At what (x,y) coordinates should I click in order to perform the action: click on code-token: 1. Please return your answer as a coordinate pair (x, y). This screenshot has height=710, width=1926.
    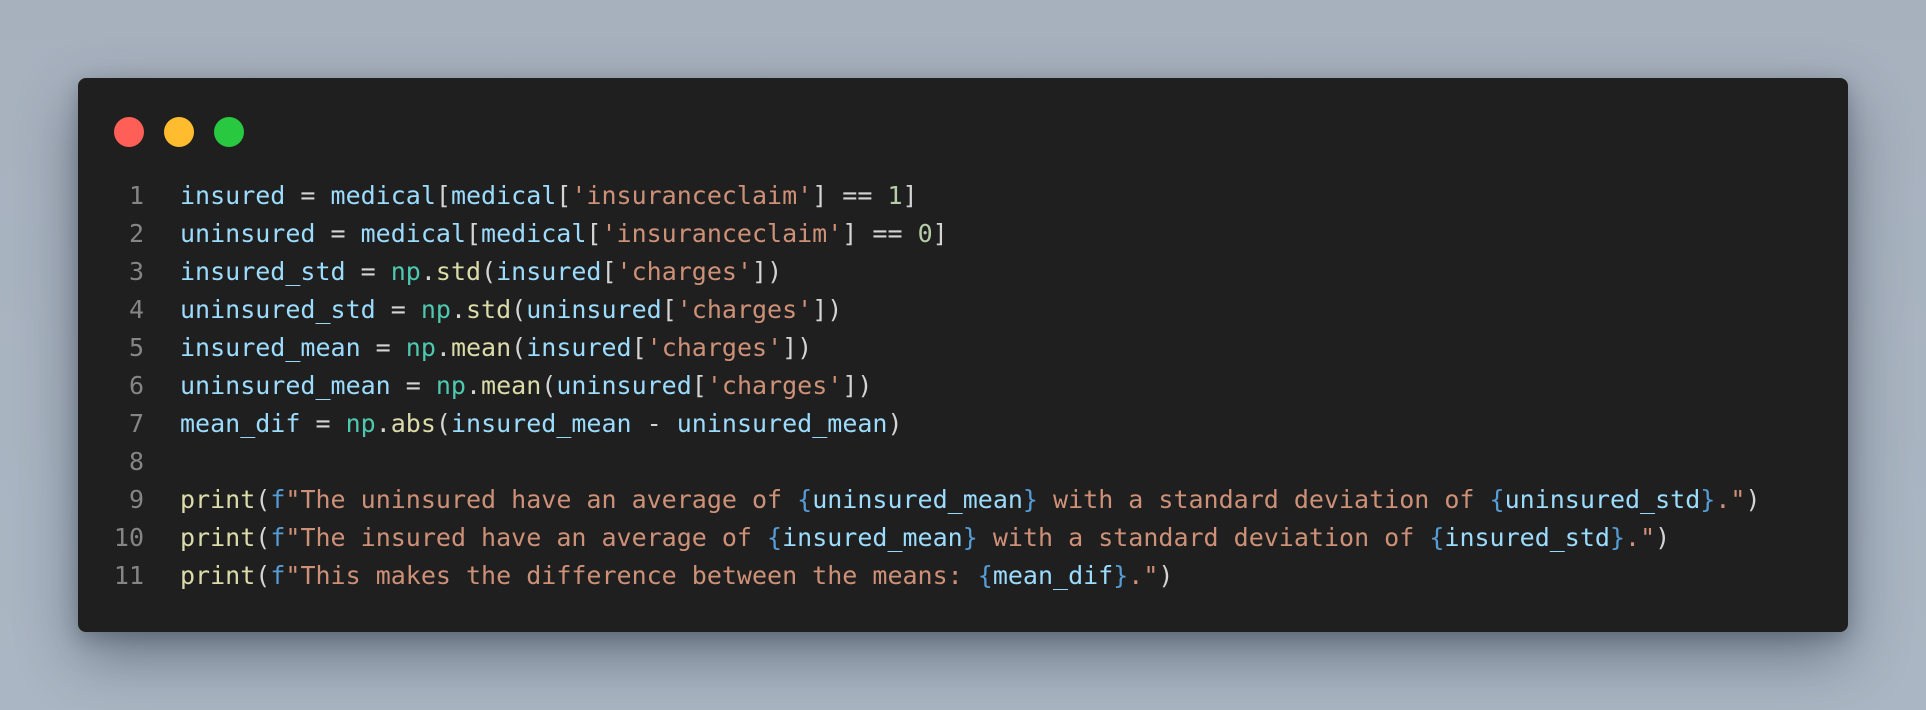
    Looking at the image, I should click on (895, 195).